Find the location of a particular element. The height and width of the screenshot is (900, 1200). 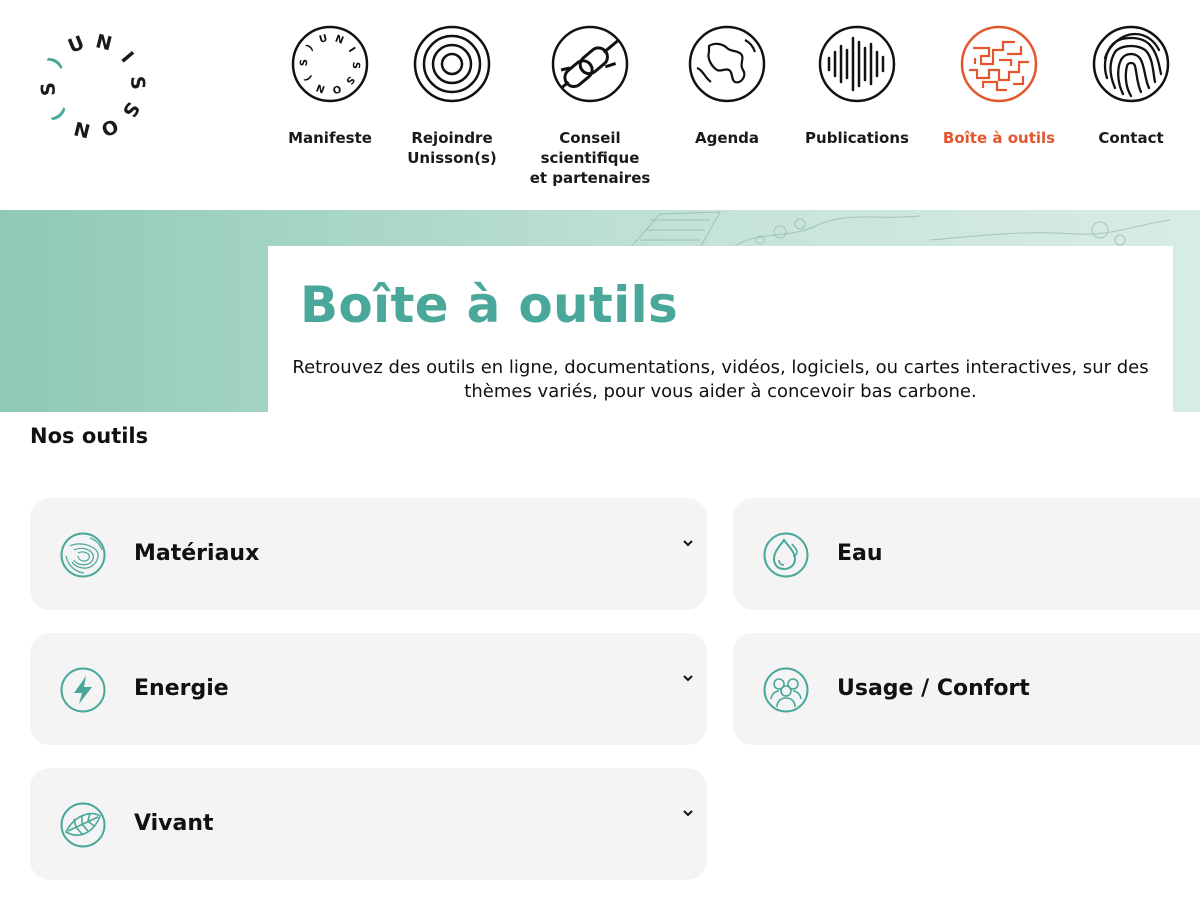

icon-letter: O is located at coordinates (336, 88).